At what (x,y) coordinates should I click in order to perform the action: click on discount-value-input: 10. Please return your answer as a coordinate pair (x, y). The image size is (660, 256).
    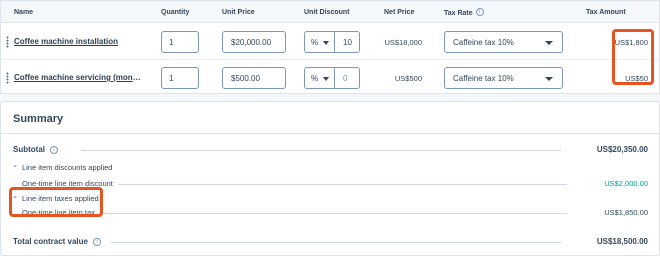
    Looking at the image, I should click on (347, 42).